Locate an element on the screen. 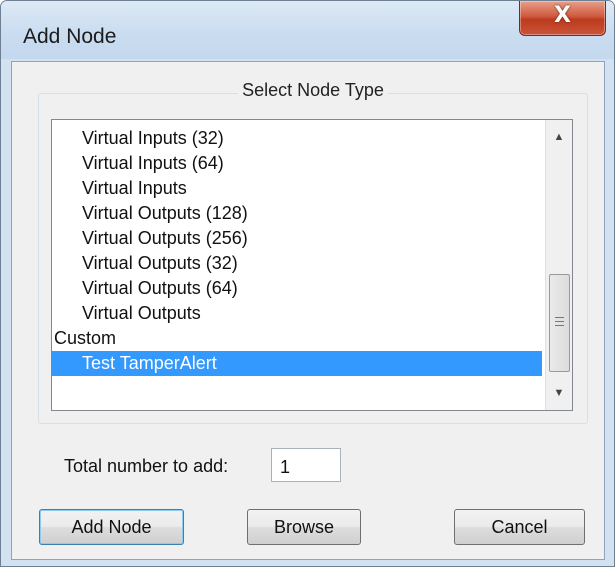 The image size is (615, 567). list-item: Virtual Inputs is located at coordinates (297, 188).